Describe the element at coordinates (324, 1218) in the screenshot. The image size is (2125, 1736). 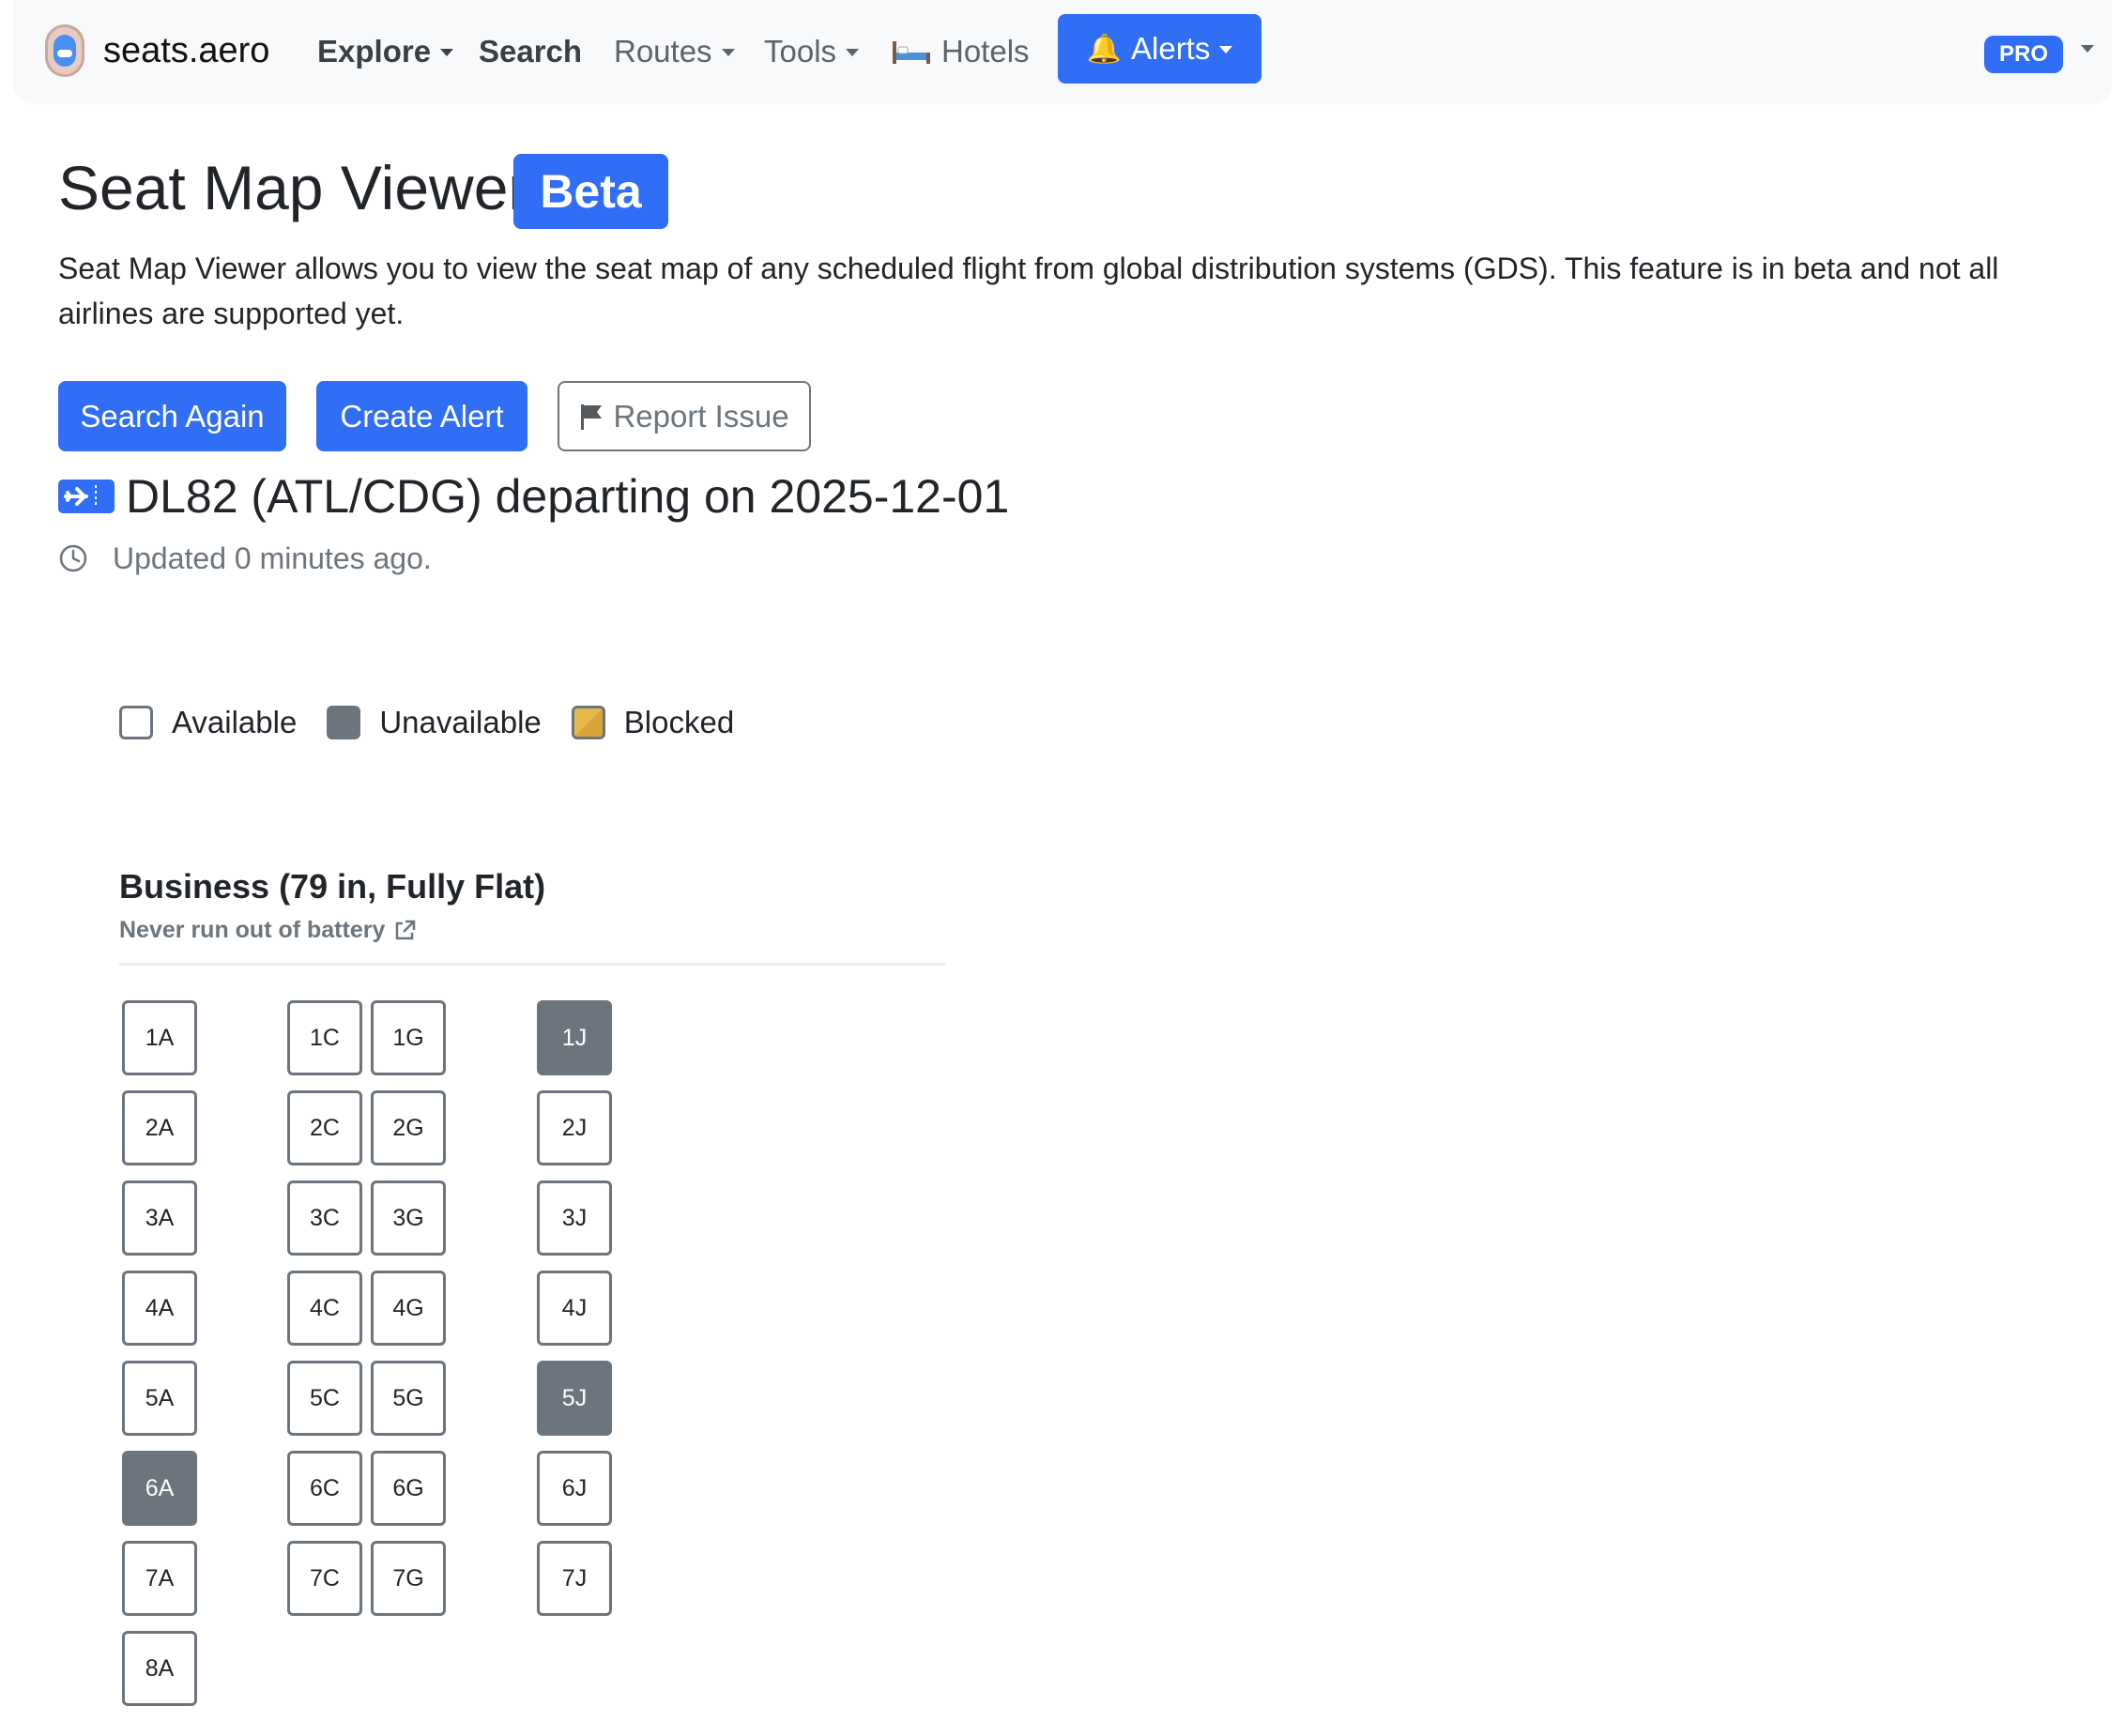
I see `seat-3c: 3C` at that location.